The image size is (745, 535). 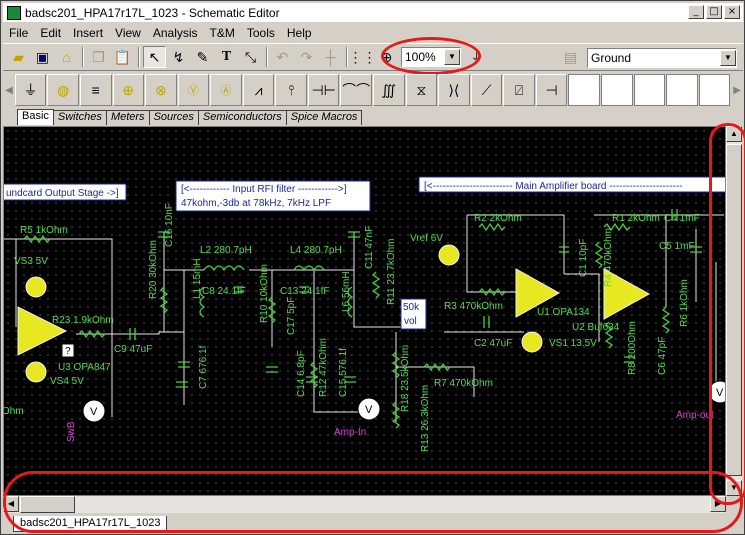 I want to click on label-l4: L4 280.7pH, so click(x=316, y=250).